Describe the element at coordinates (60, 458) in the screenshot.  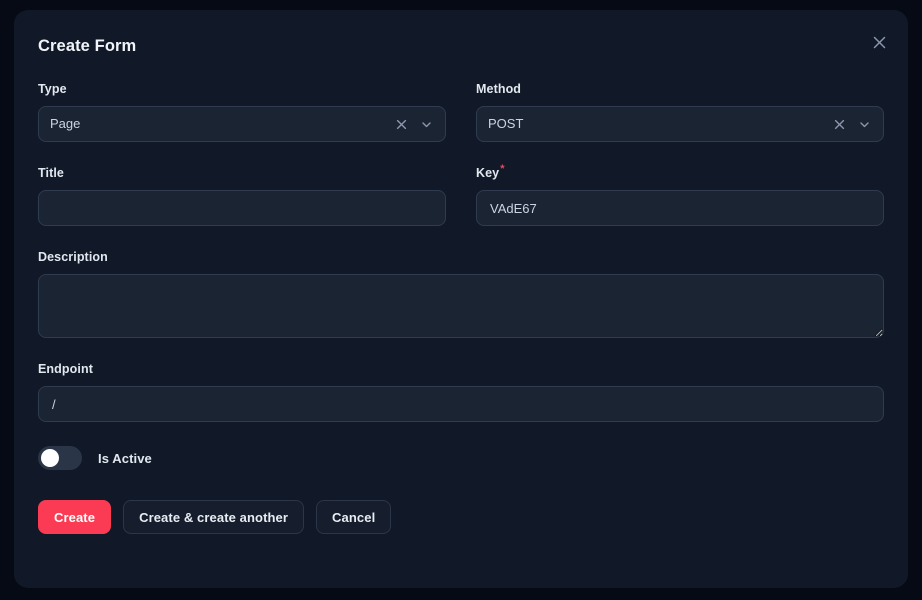
I see `is-active-toggle` at that location.